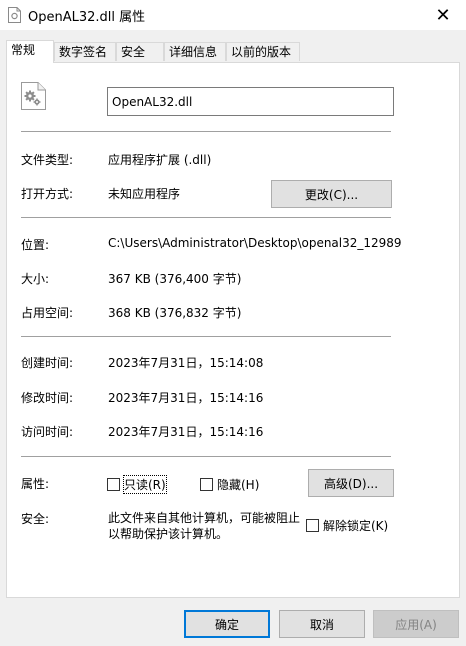 Image resolution: width=466 pixels, height=646 pixels. I want to click on accessed-value: 2023年7月31日，15:14:16, so click(186, 432).